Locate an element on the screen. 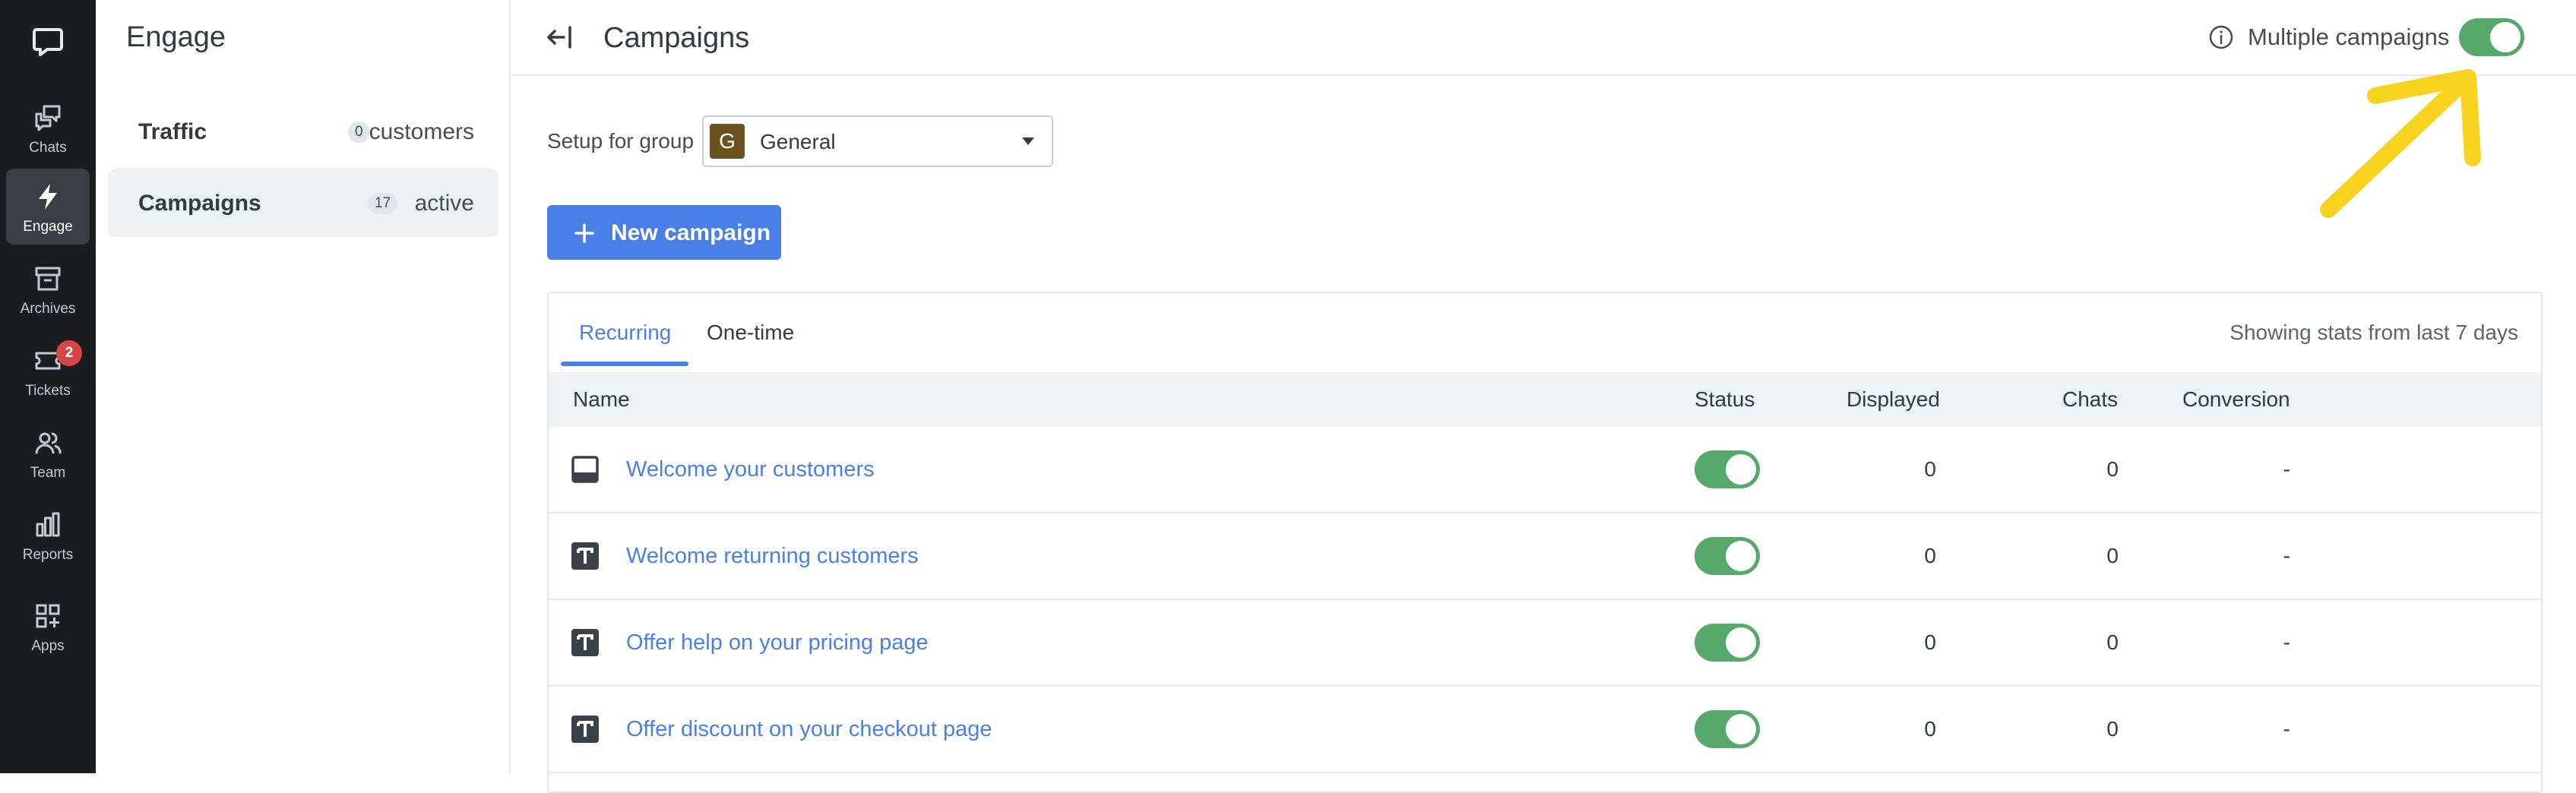 The width and height of the screenshot is (2576, 793). sidebar-item-traffic: Traffic 0 customers is located at coordinates (303, 131).